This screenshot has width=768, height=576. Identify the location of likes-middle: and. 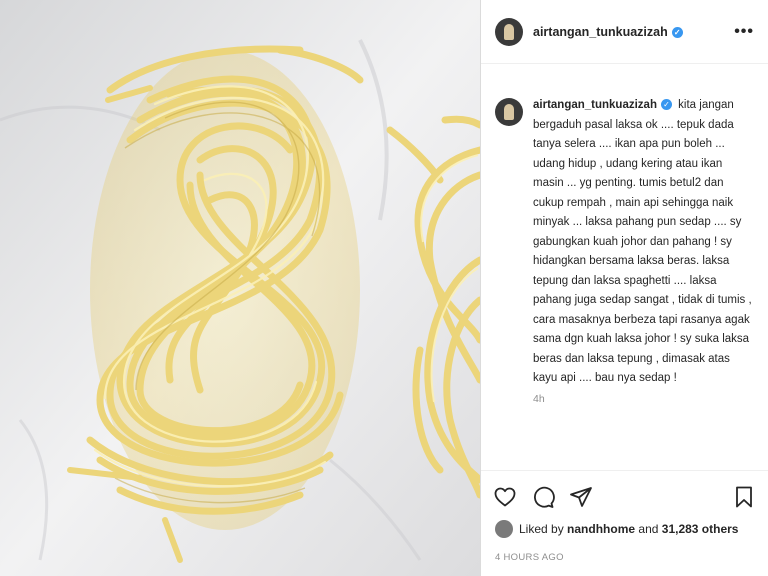
(648, 529).